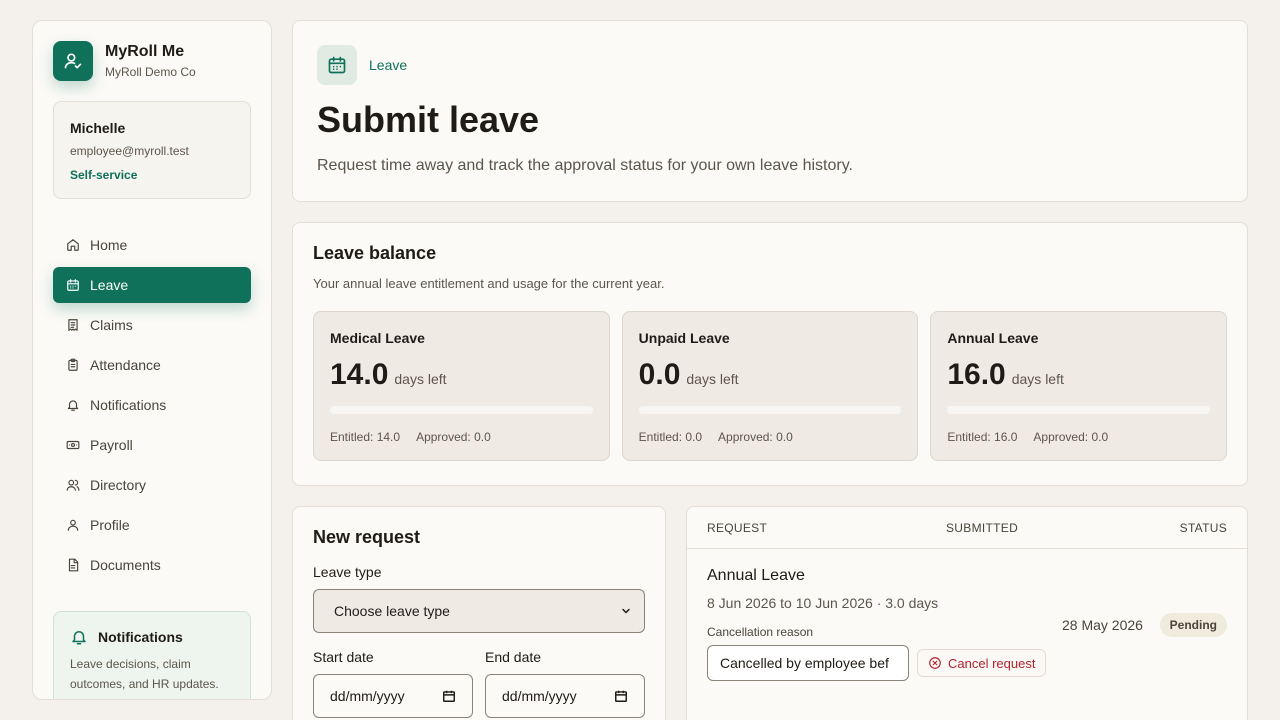 The height and width of the screenshot is (720, 1280). What do you see at coordinates (111, 445) in the screenshot?
I see `sidebar-item-label: Payroll` at bounding box center [111, 445].